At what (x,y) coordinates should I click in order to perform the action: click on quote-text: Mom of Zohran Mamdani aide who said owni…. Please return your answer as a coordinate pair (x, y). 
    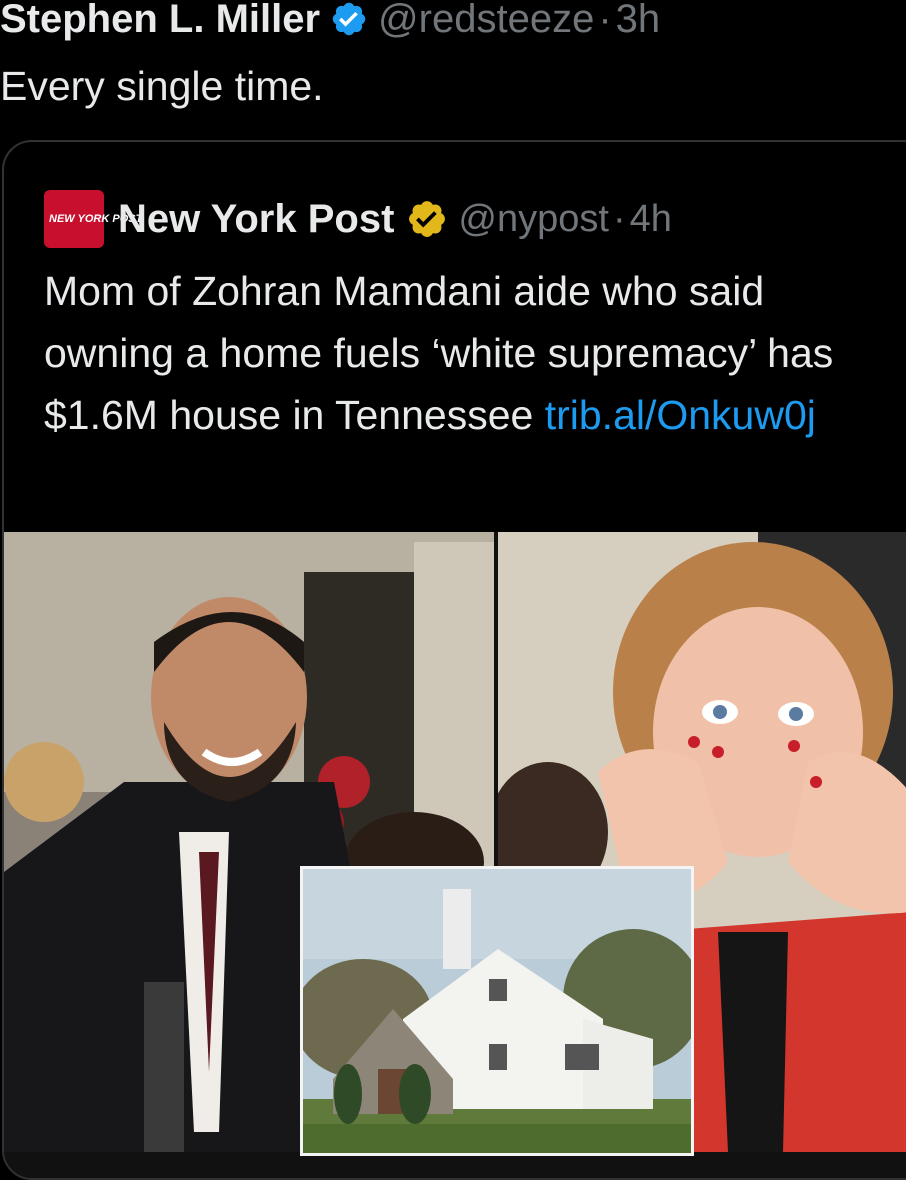
    Looking at the image, I should click on (474, 353).